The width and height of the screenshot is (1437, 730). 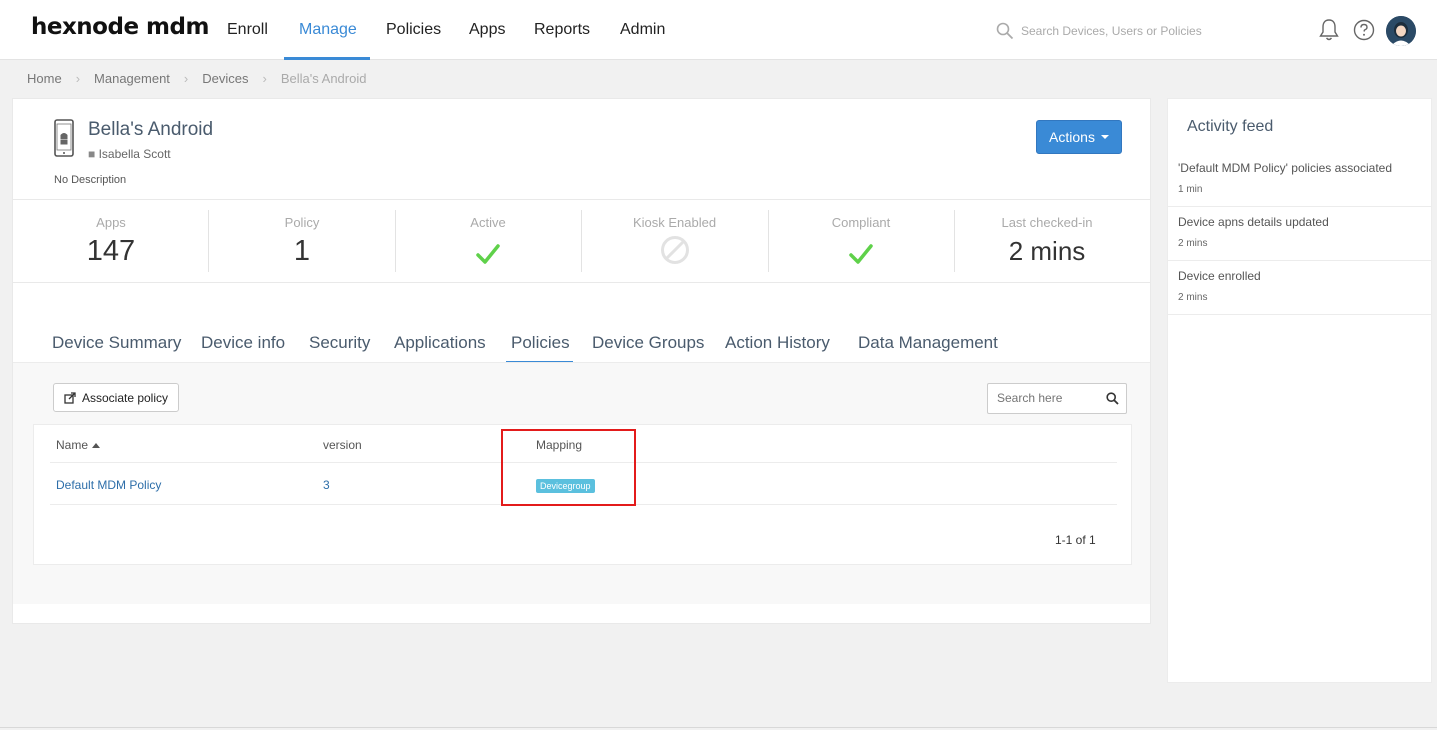 What do you see at coordinates (1072, 137) in the screenshot?
I see `actions-button-label: Actions` at bounding box center [1072, 137].